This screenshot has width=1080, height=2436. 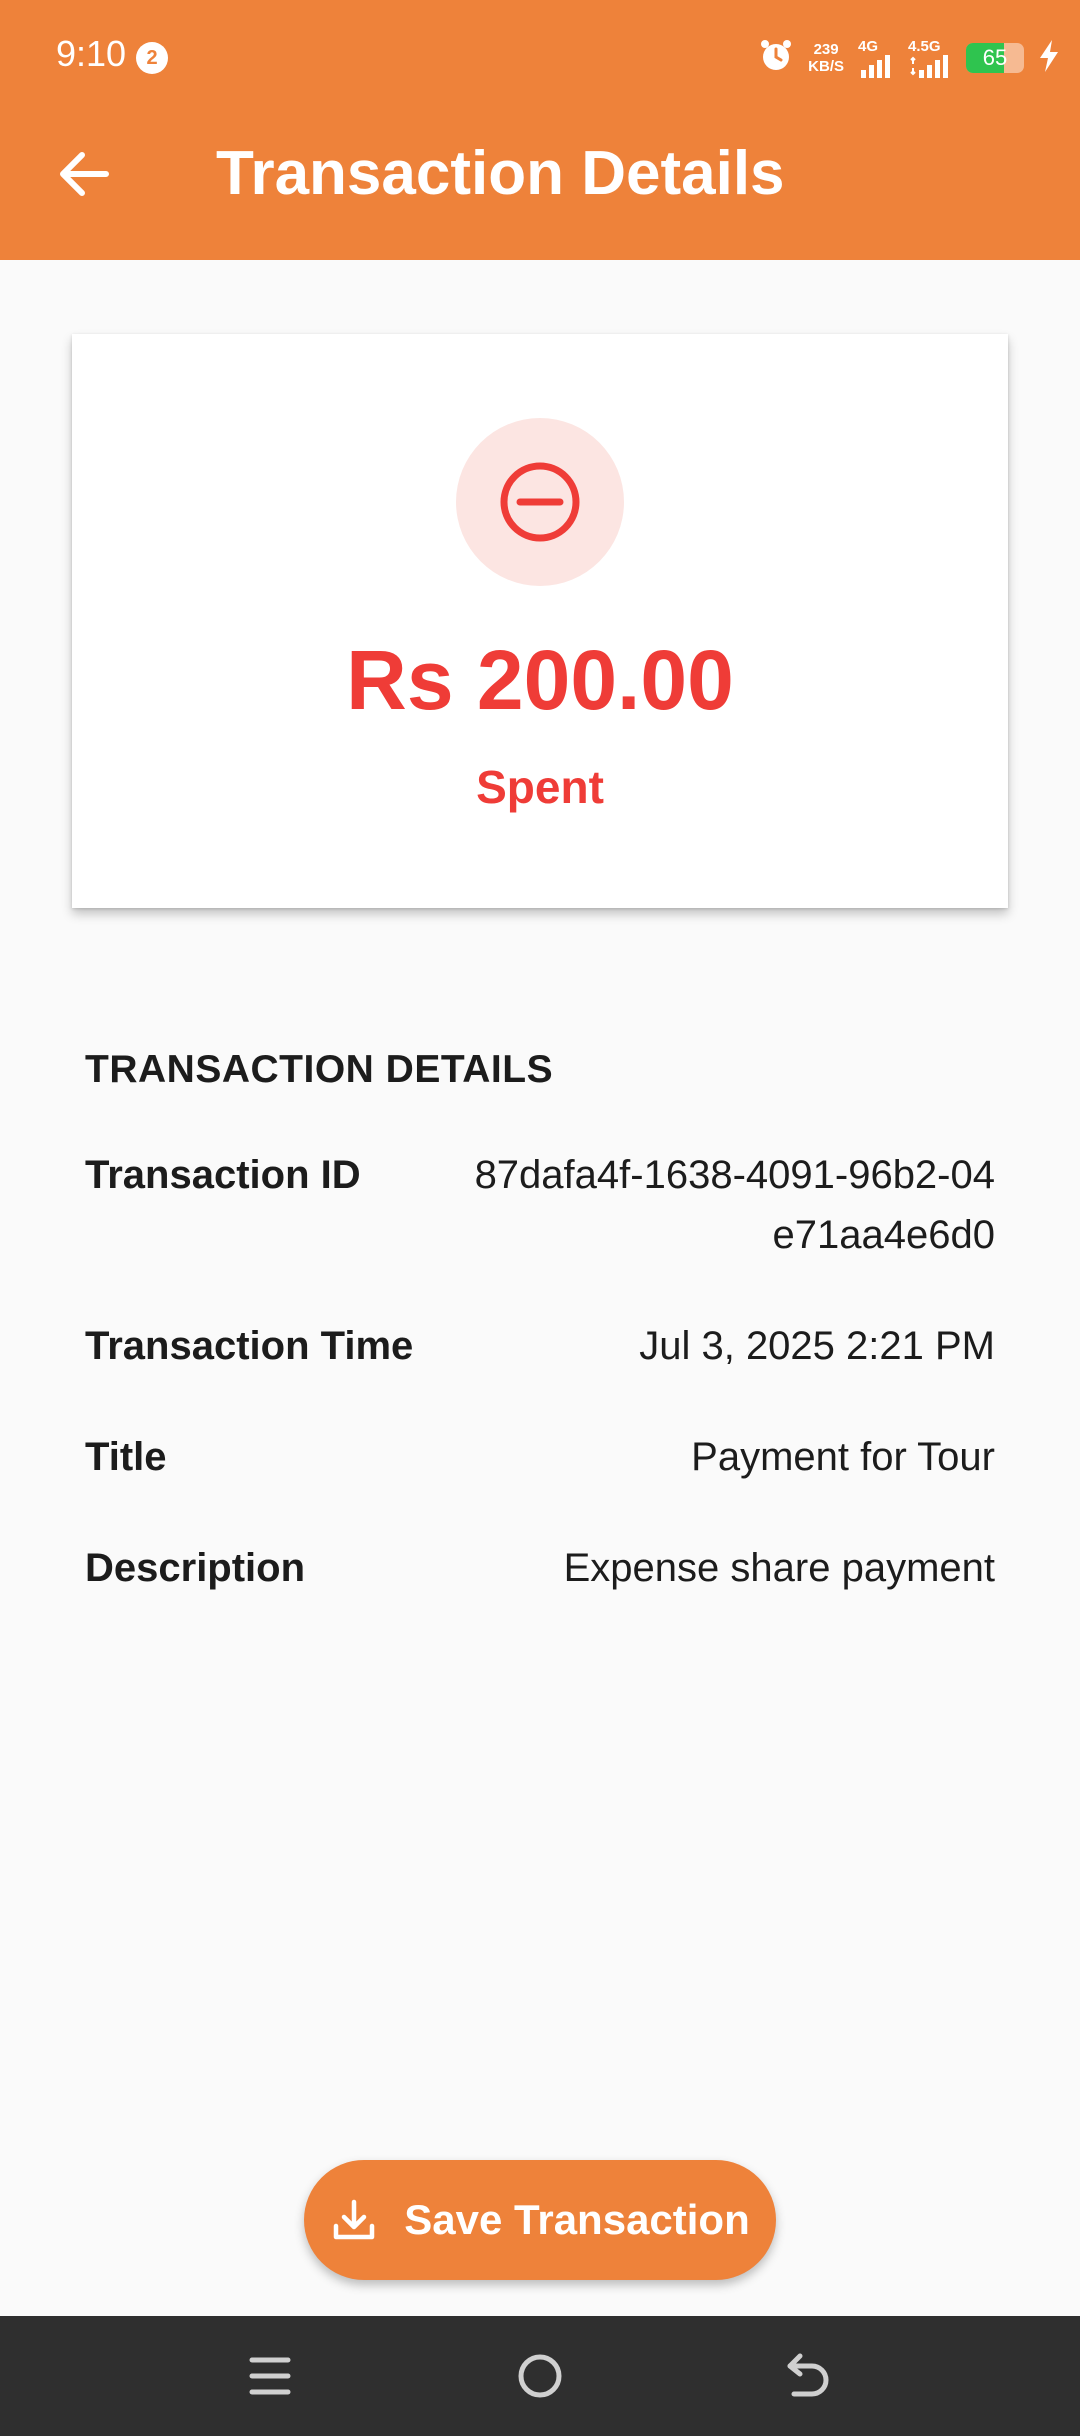 I want to click on network-4g: 4G, so click(x=876, y=58).